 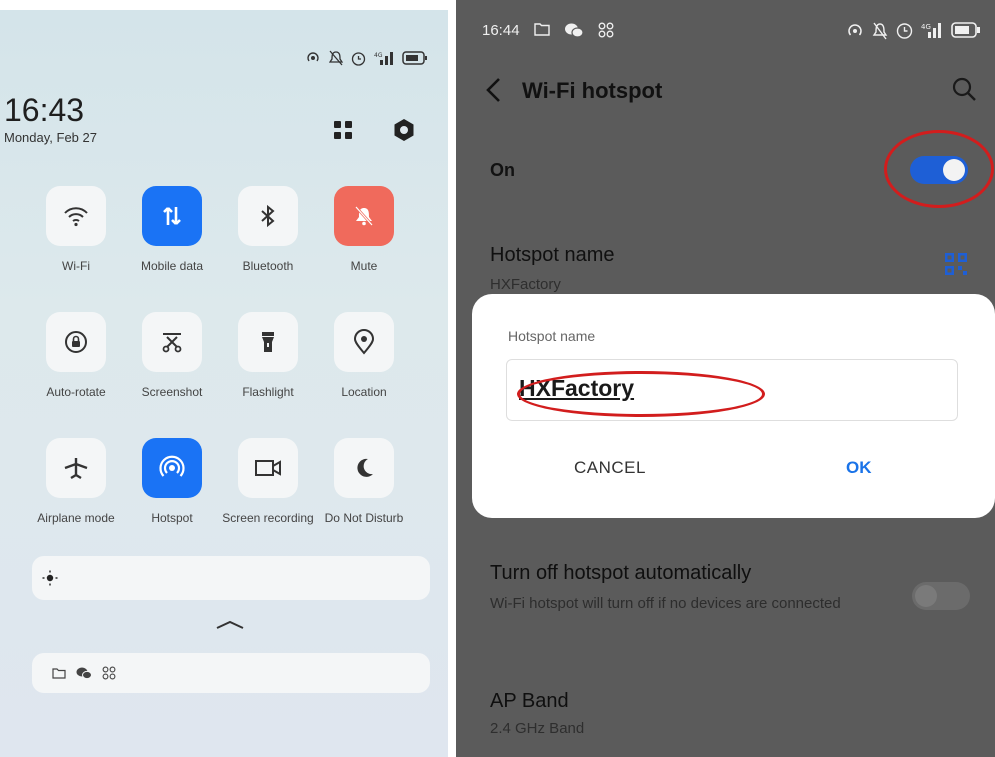 What do you see at coordinates (76, 392) in the screenshot?
I see `tile-label: Auto-rotate` at bounding box center [76, 392].